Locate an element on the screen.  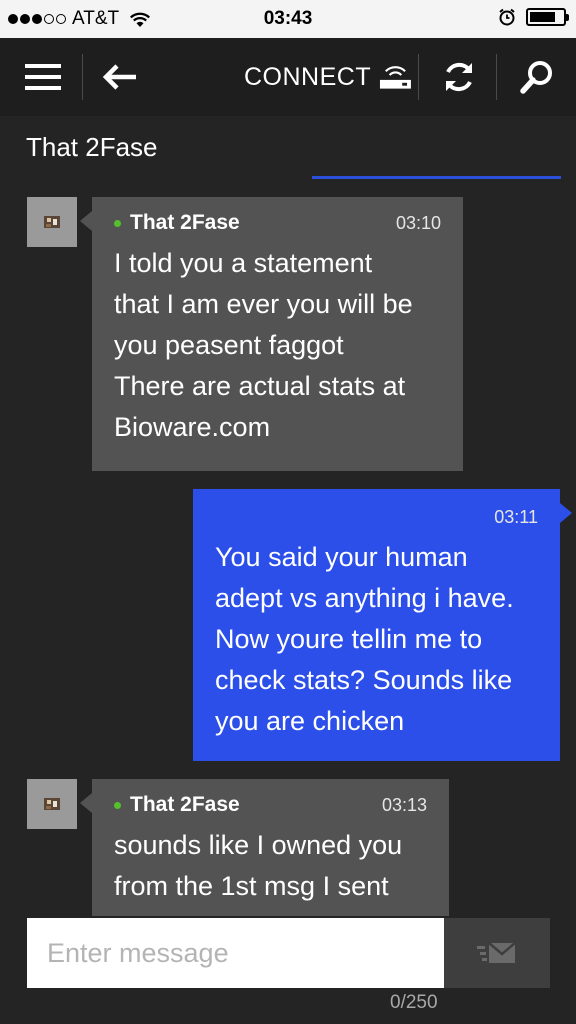
search-icon is located at coordinates (536, 77).